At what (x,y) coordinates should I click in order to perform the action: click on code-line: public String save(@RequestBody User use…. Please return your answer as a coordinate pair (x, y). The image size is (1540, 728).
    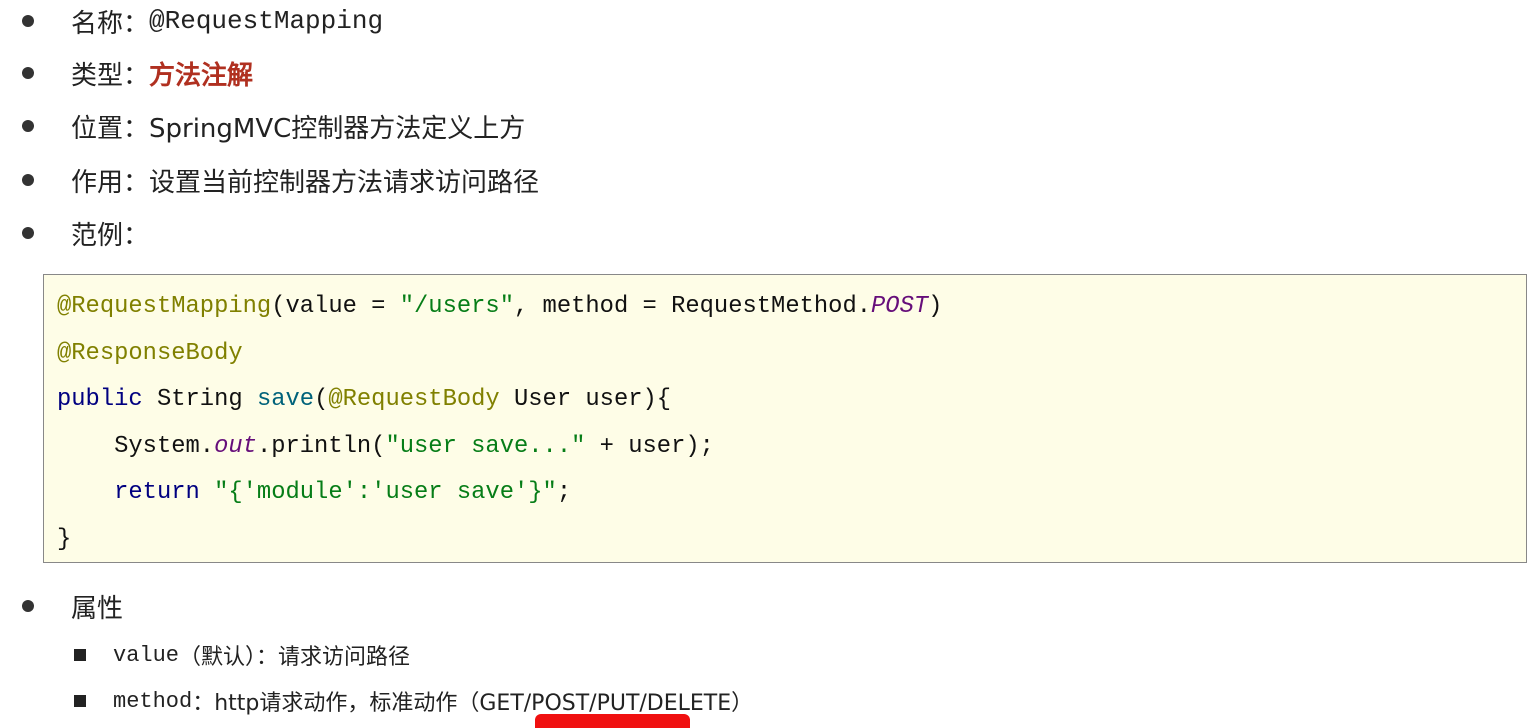
    Looking at the image, I should click on (364, 399).